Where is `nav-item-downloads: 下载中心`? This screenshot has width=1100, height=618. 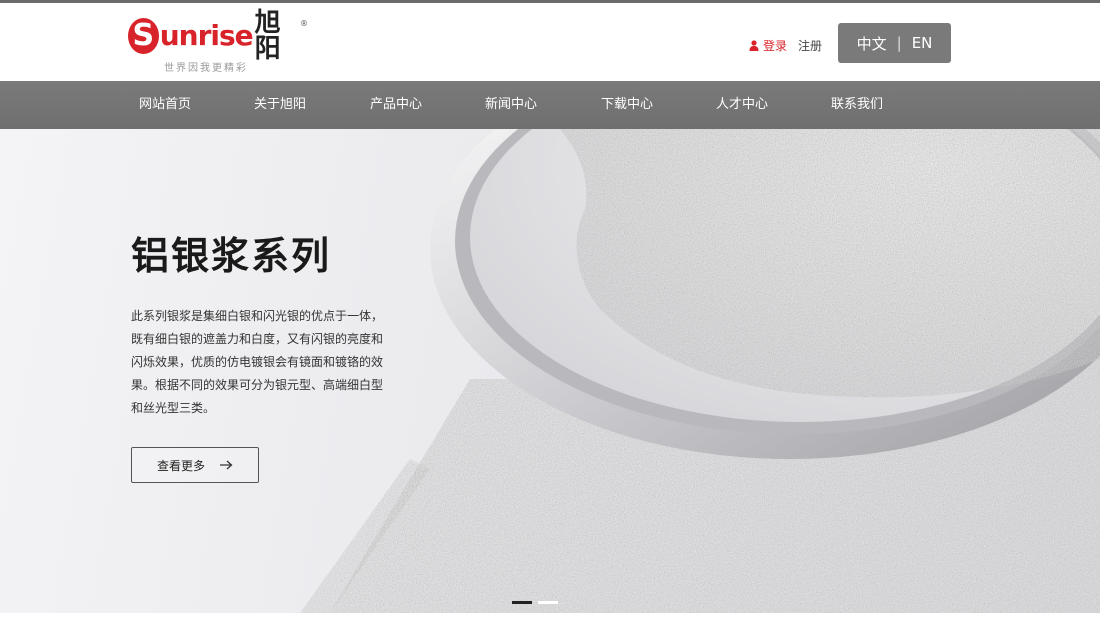 nav-item-downloads: 下载中心 is located at coordinates (627, 105).